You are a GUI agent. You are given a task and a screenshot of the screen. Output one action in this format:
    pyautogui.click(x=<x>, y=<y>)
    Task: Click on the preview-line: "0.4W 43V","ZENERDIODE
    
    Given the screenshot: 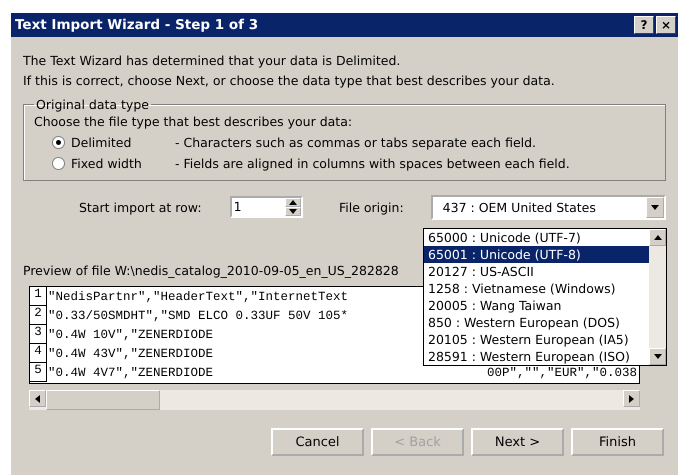 What is the action you would take?
    pyautogui.click(x=130, y=353)
    